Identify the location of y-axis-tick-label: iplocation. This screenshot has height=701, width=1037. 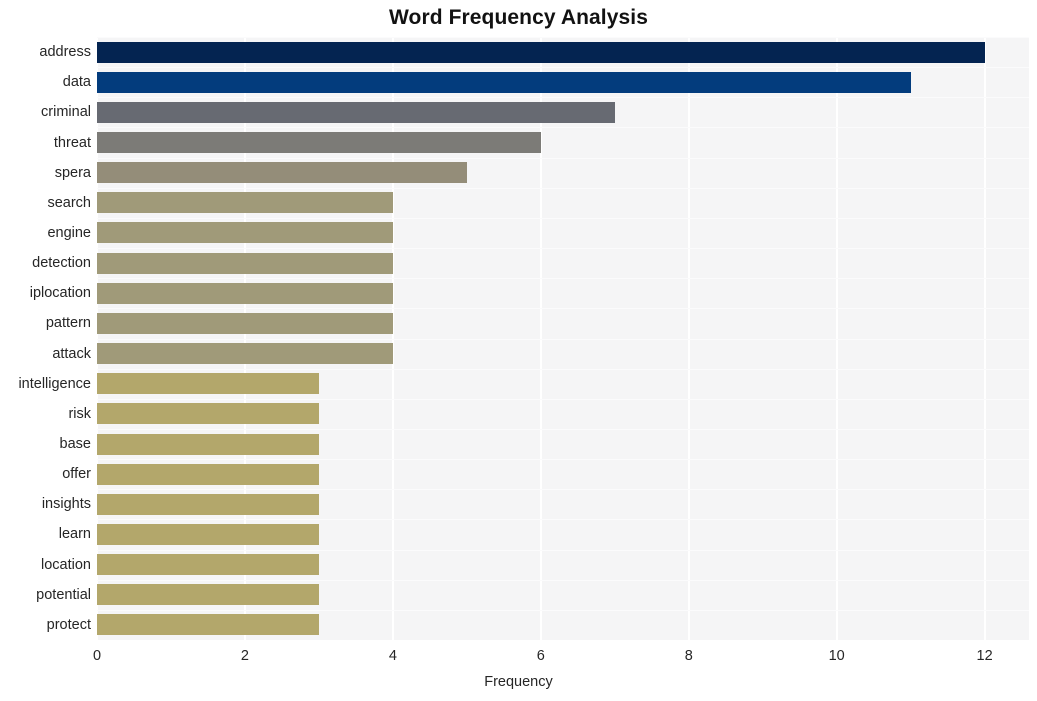
(60, 293).